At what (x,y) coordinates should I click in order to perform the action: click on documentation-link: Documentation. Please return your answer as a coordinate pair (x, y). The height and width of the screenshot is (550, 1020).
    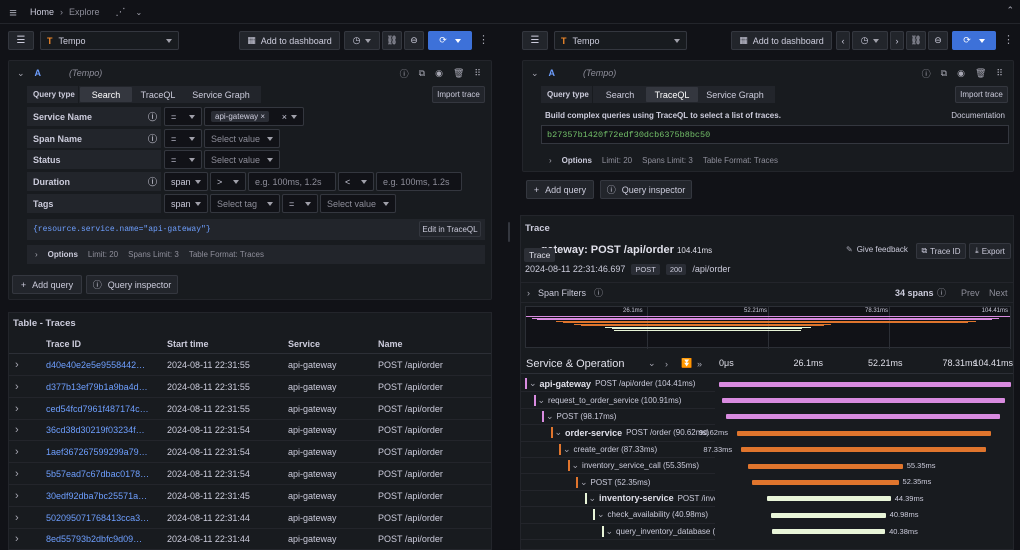
    Looking at the image, I should click on (978, 115).